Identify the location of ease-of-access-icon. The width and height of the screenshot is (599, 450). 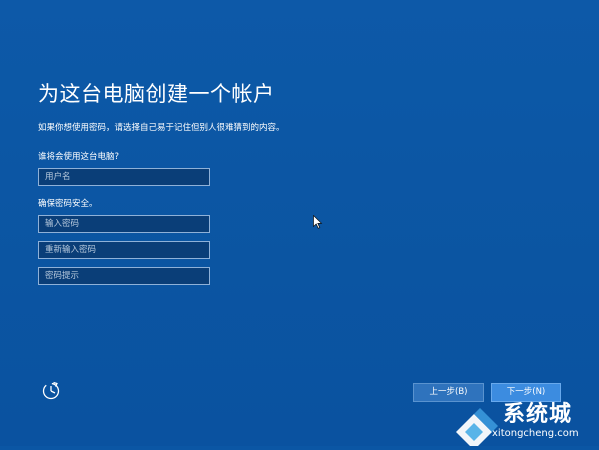
(51, 391).